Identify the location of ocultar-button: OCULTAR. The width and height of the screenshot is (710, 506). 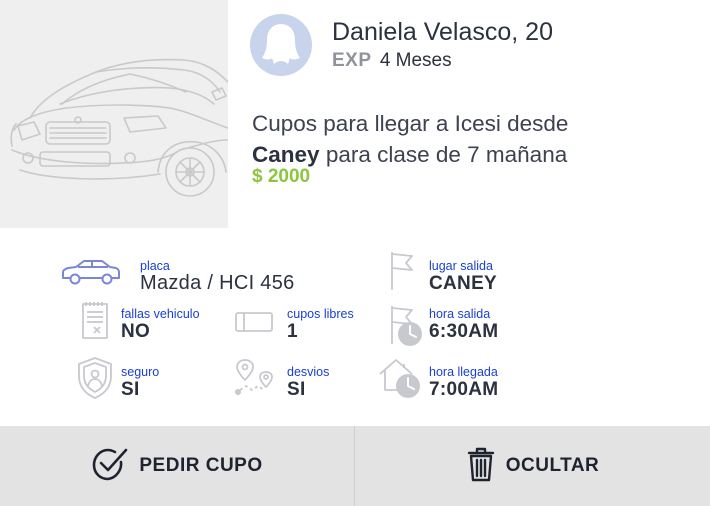
(532, 466).